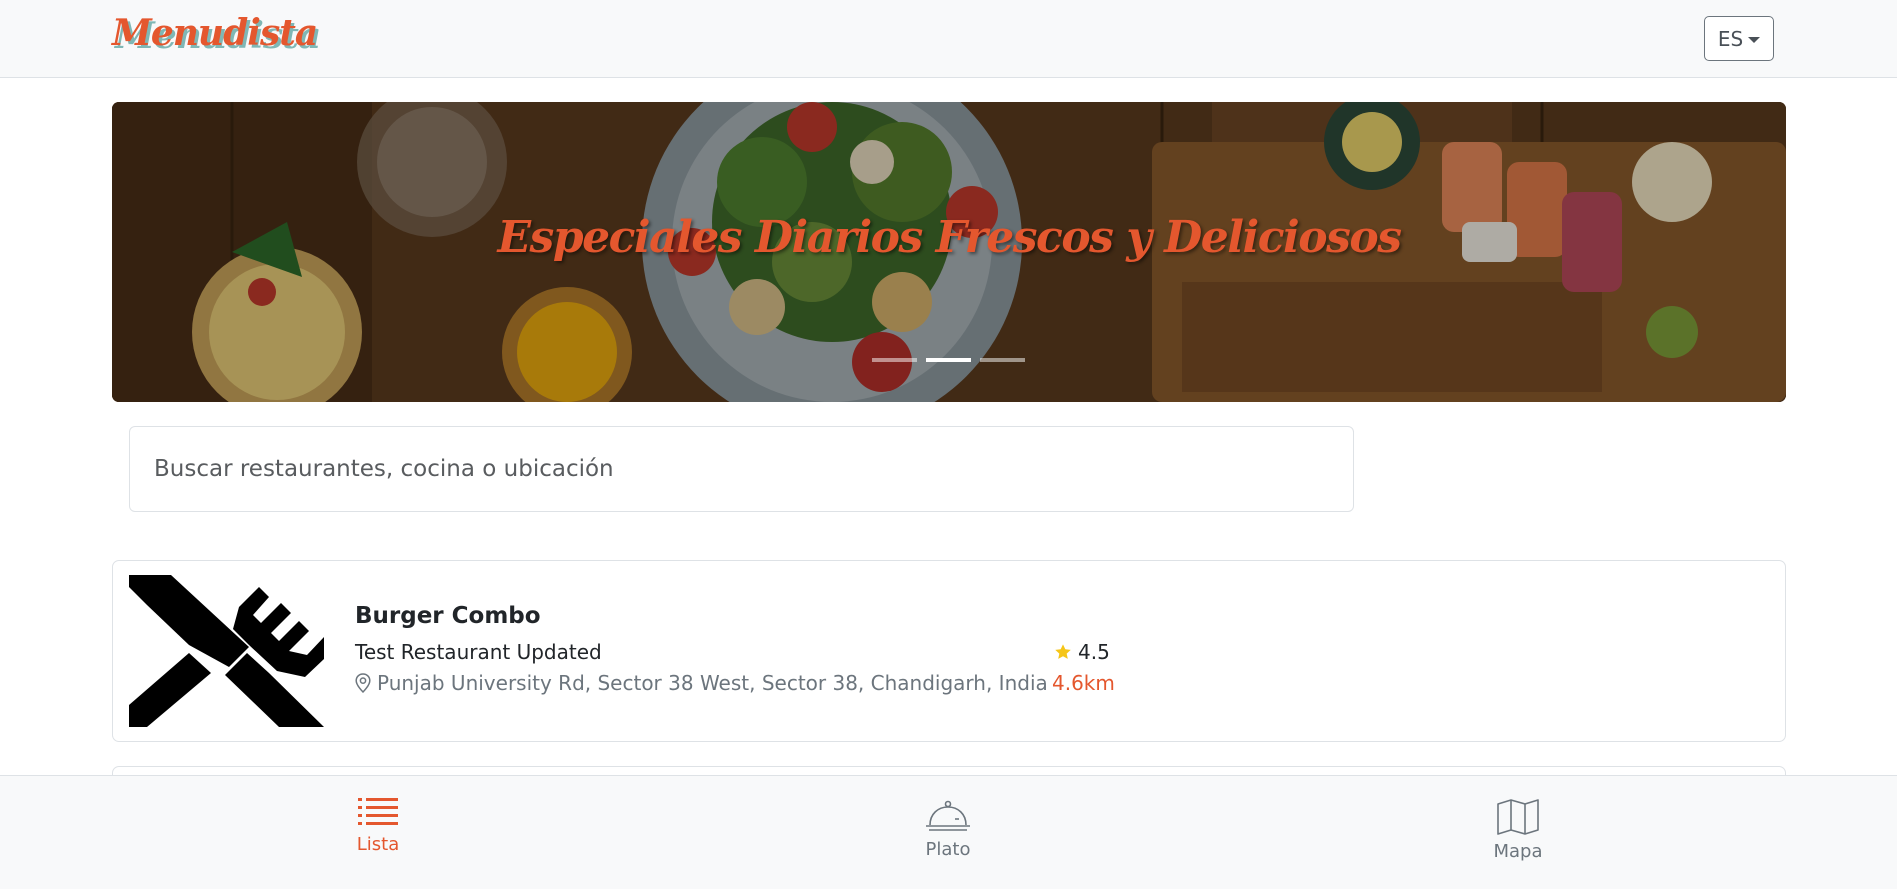 The image size is (1897, 889). Describe the element at coordinates (1083, 683) in the screenshot. I see `distance: 4.6km` at that location.